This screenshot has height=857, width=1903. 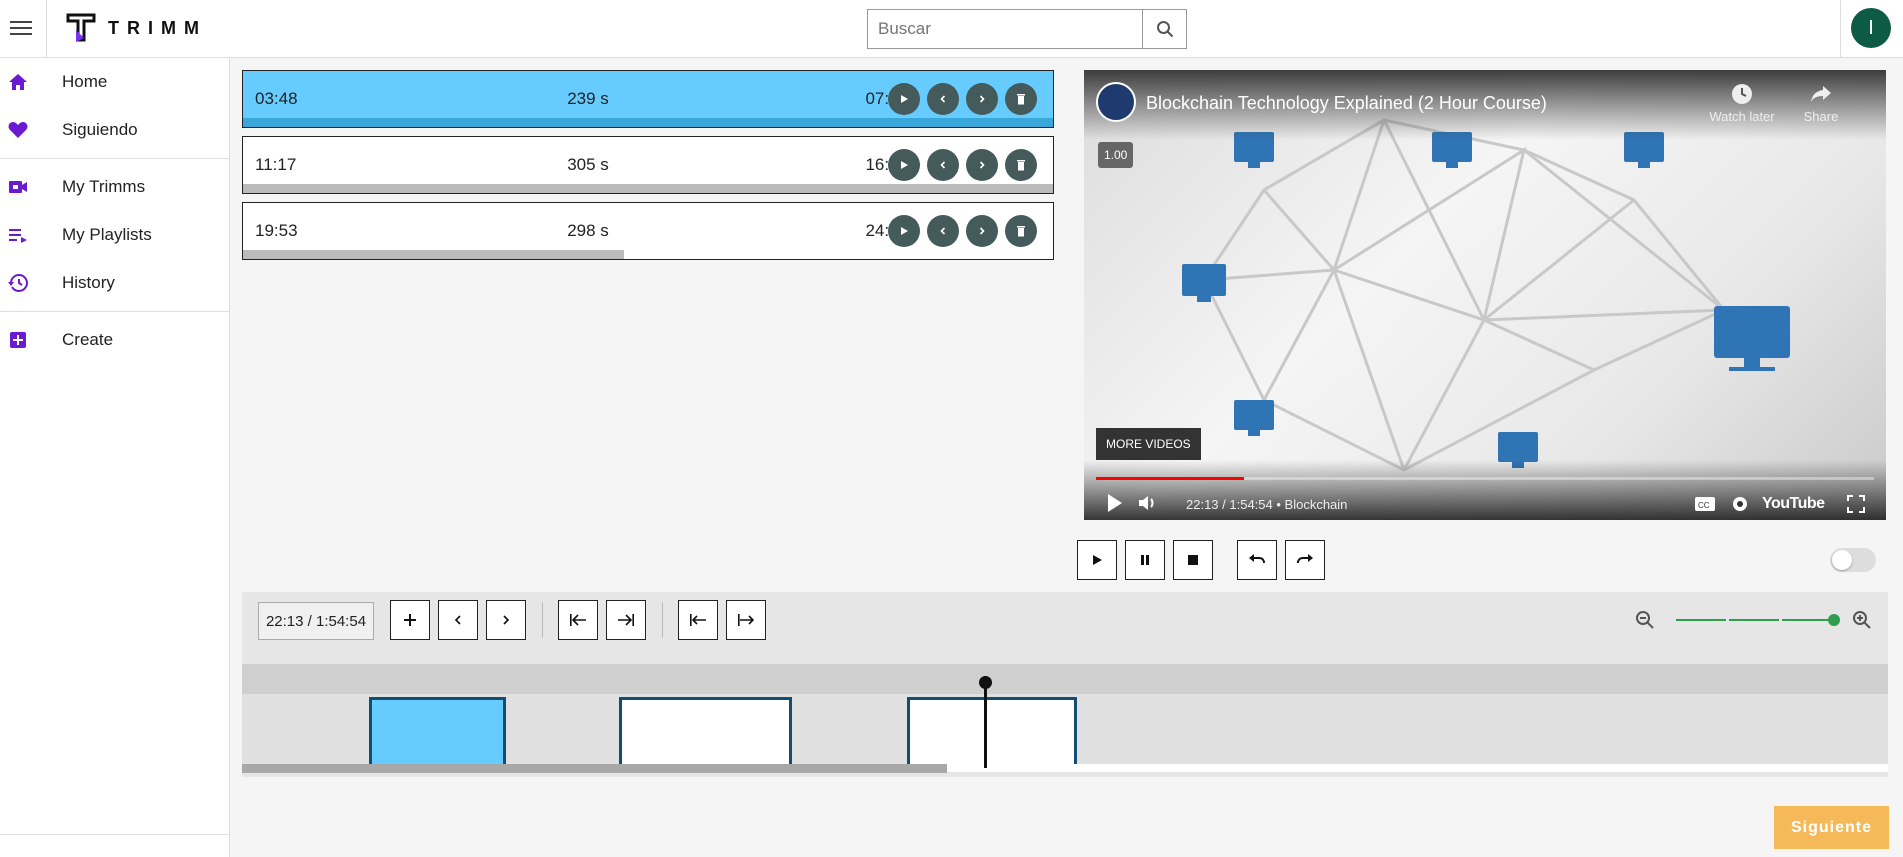 What do you see at coordinates (1834, 620) in the screenshot?
I see `zoom-slider-thumb` at bounding box center [1834, 620].